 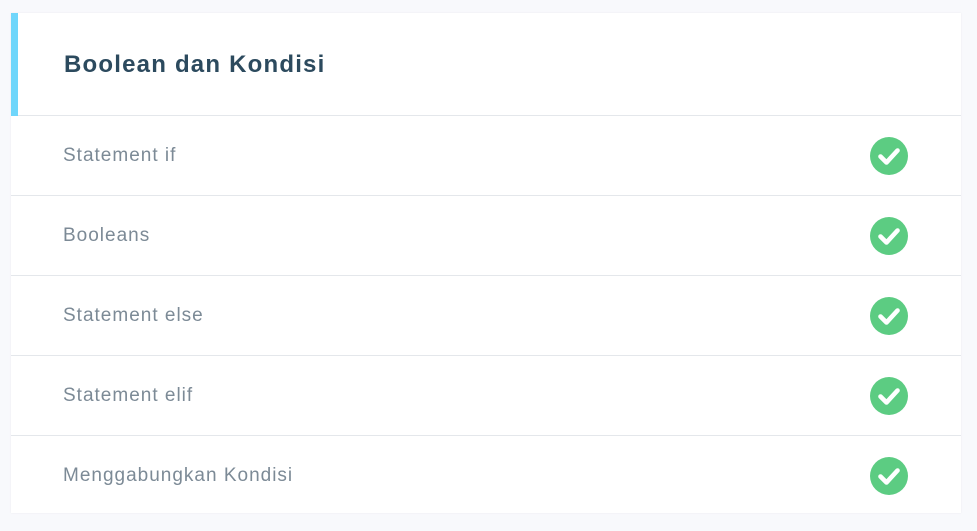 I want to click on lesson-label: Booleans, so click(x=107, y=235).